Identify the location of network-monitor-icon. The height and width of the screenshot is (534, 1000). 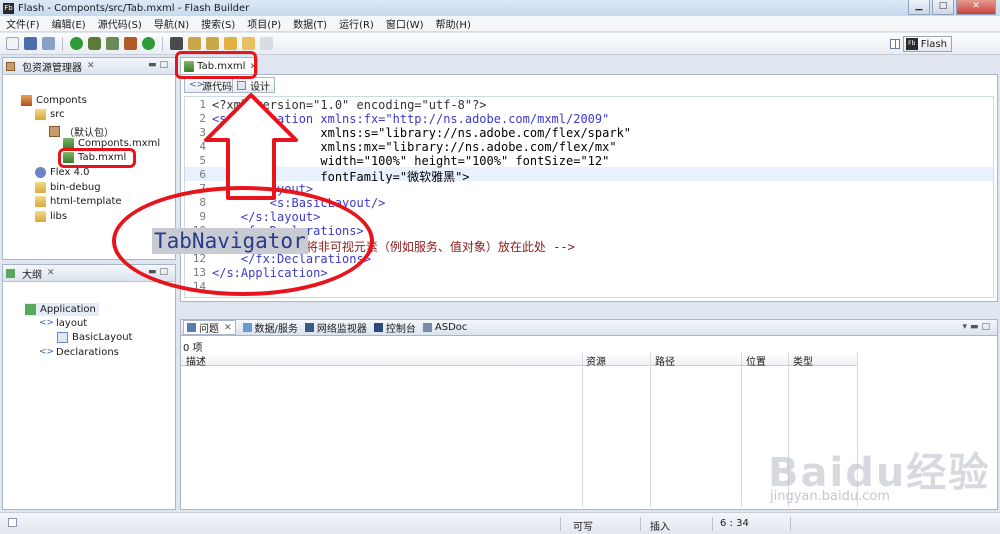
(309, 327).